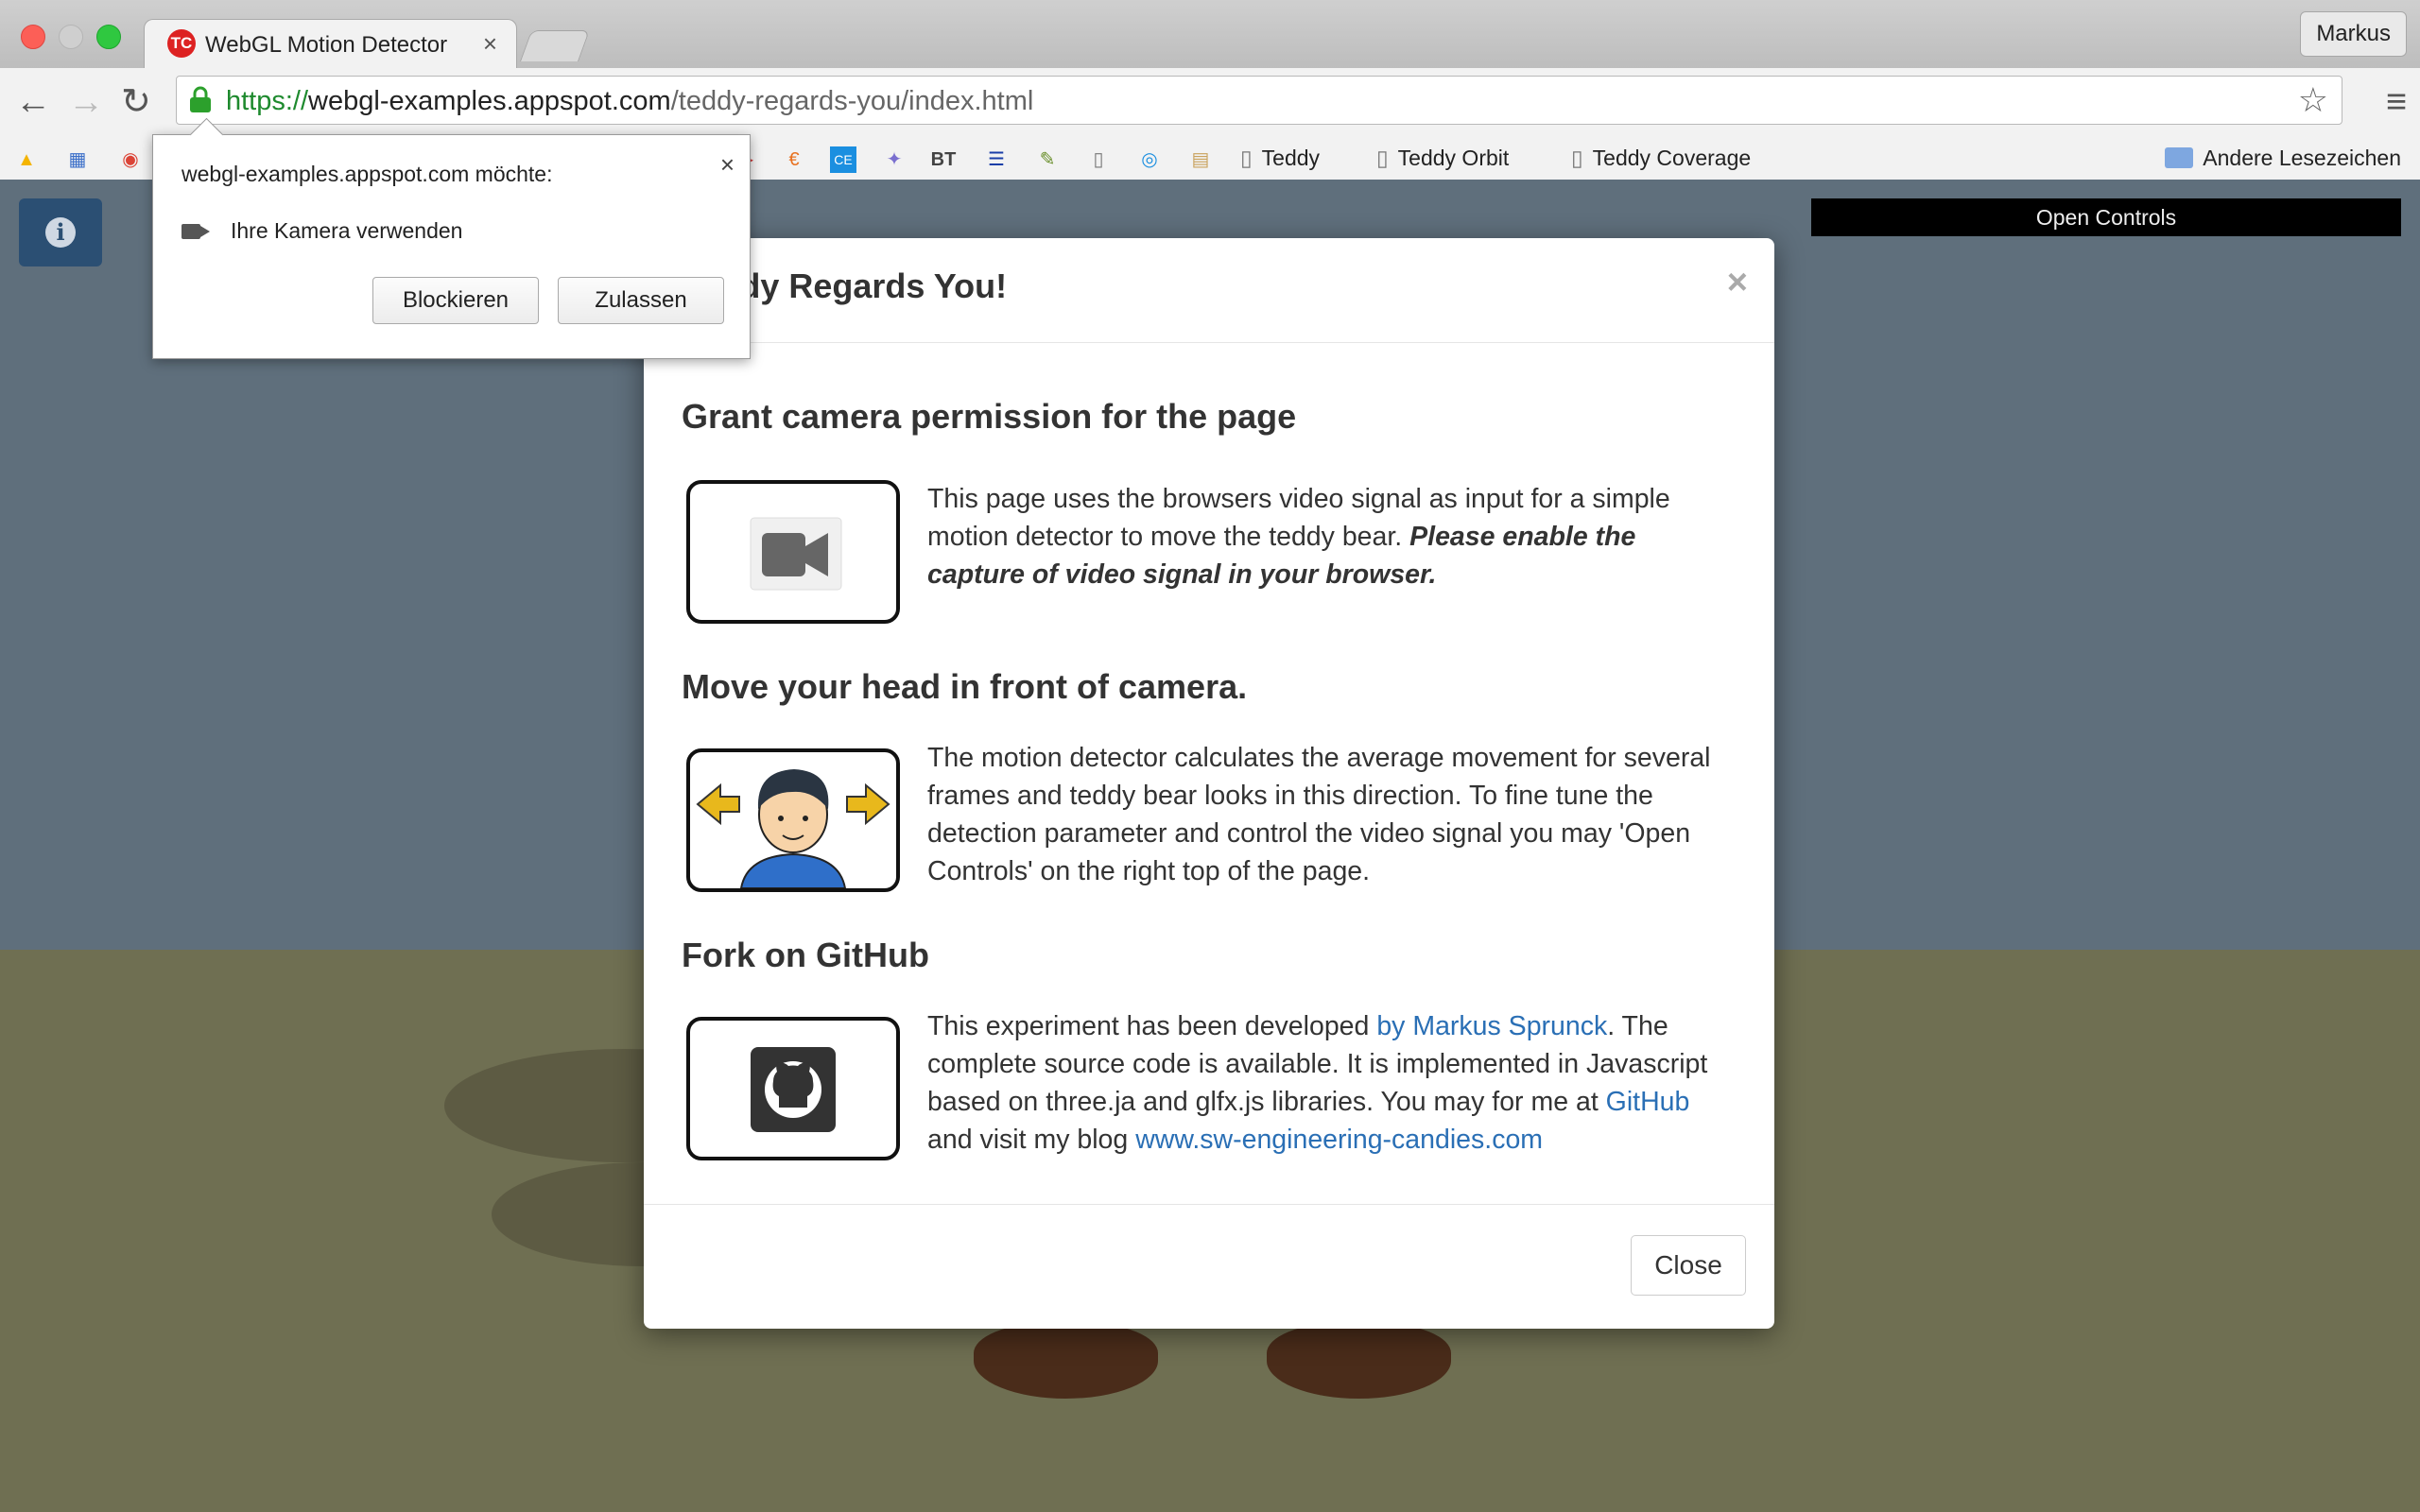 This screenshot has width=2420, height=1512. What do you see at coordinates (77, 159) in the screenshot?
I see `calendar-icon: ▦` at bounding box center [77, 159].